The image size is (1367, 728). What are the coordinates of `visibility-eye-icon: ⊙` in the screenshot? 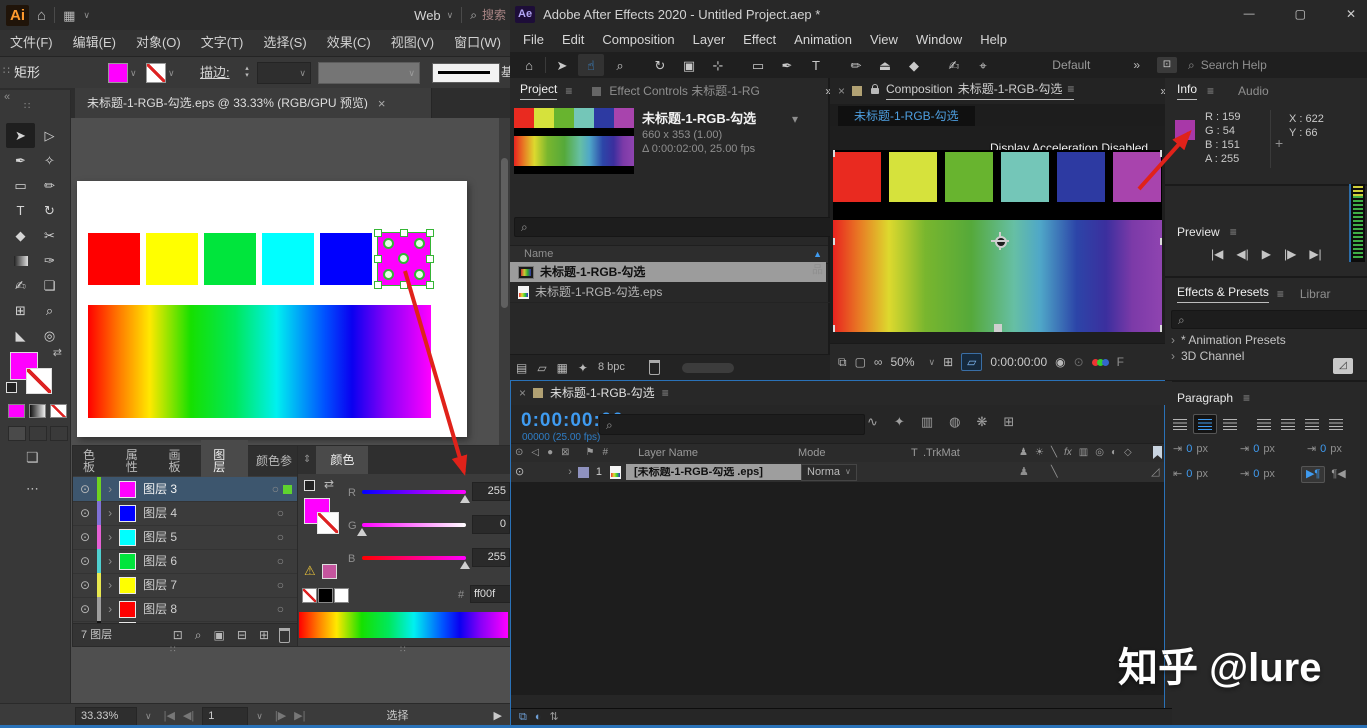 It's located at (85, 609).